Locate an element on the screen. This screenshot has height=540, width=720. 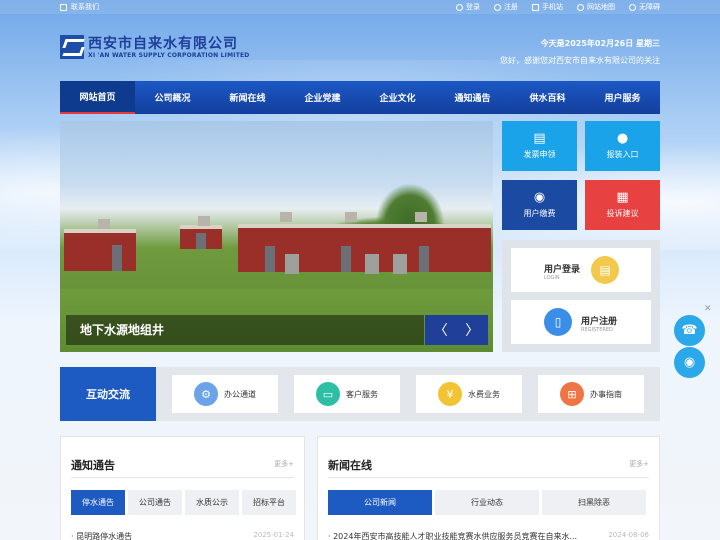
mobile-link: 手机站 is located at coordinates (547, 7).